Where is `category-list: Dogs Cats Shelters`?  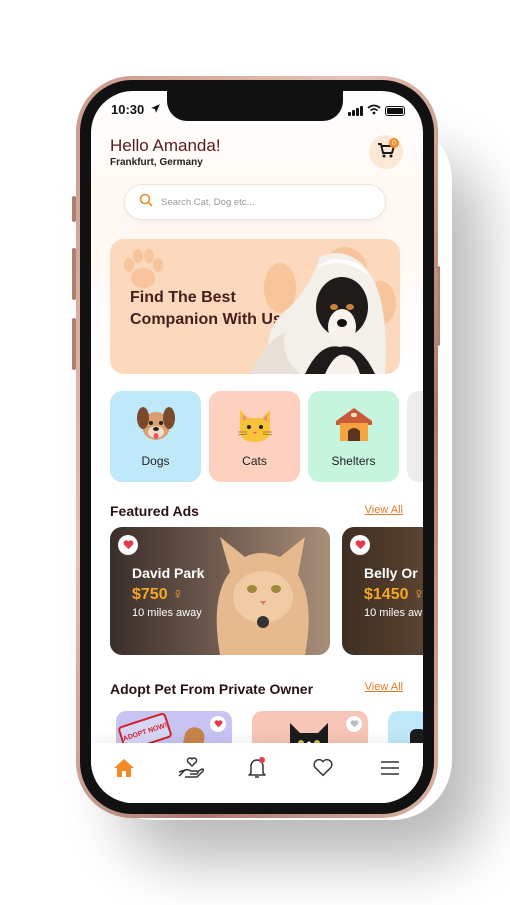
category-list: Dogs Cats Shelters is located at coordinates (266, 436).